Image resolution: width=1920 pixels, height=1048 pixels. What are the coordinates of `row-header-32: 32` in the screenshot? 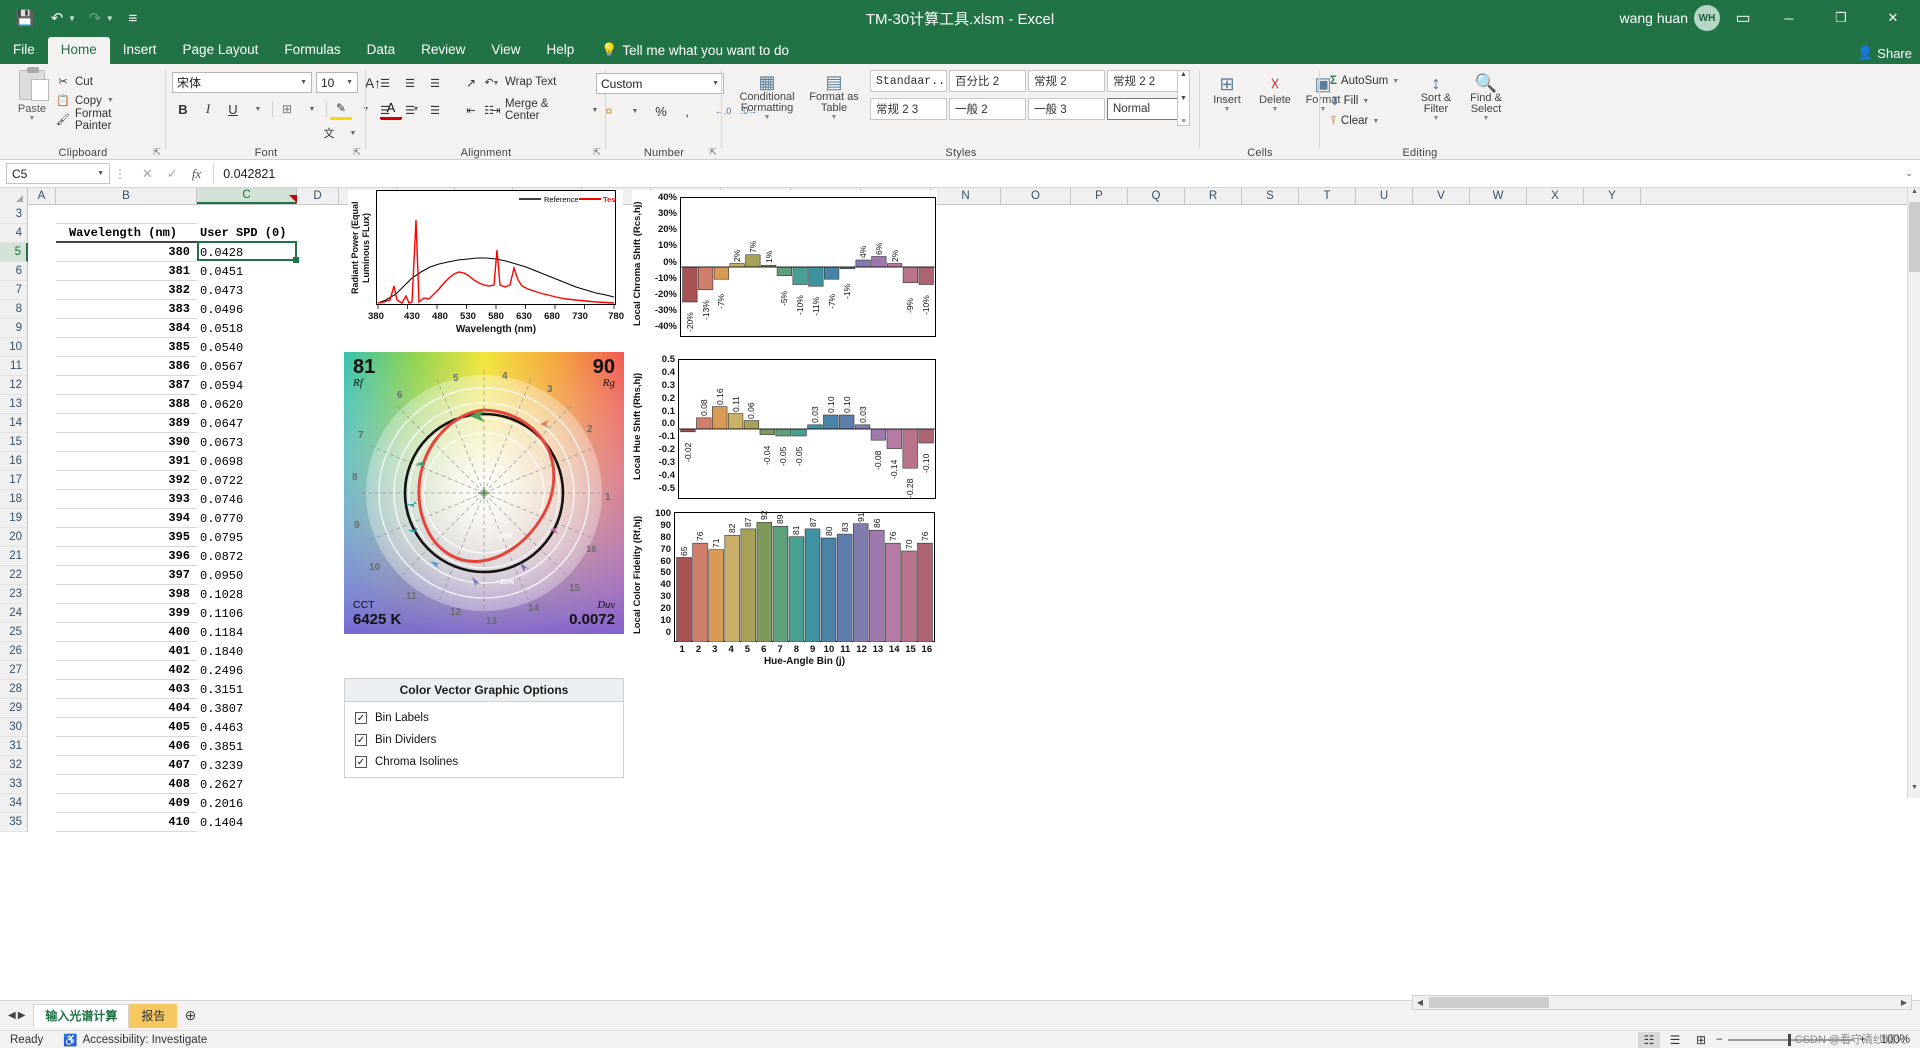 It's located at (14, 765).